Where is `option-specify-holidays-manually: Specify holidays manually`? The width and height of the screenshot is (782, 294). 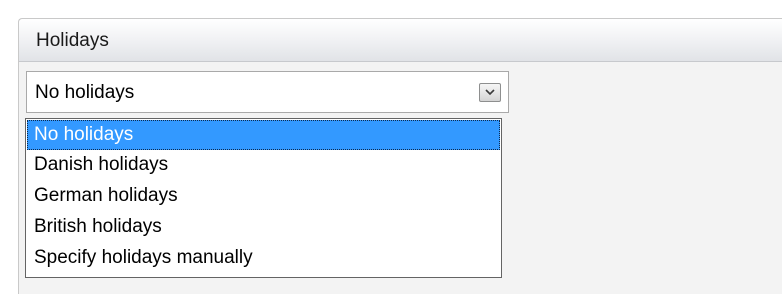 option-specify-holidays-manually: Specify holidays manually is located at coordinates (263, 258).